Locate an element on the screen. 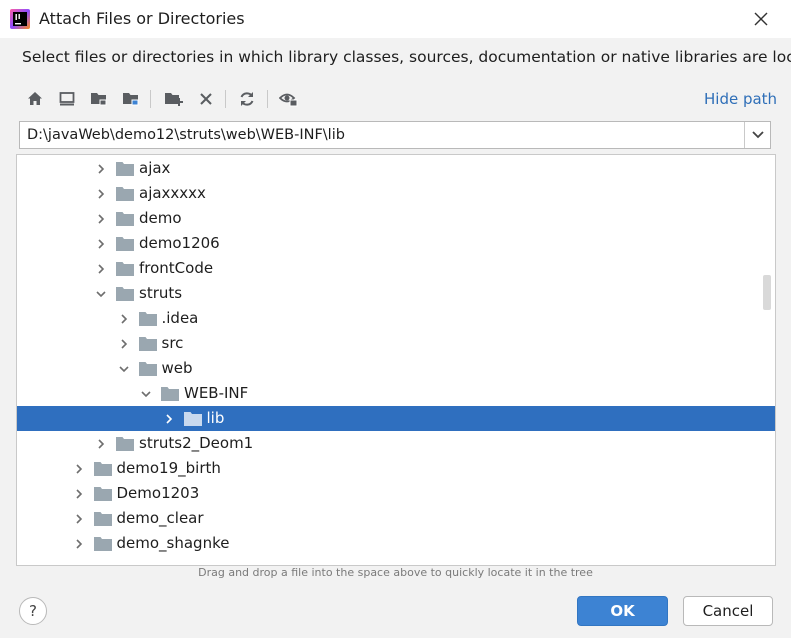 The height and width of the screenshot is (638, 791). tree-row-label: ajax is located at coordinates (155, 168).